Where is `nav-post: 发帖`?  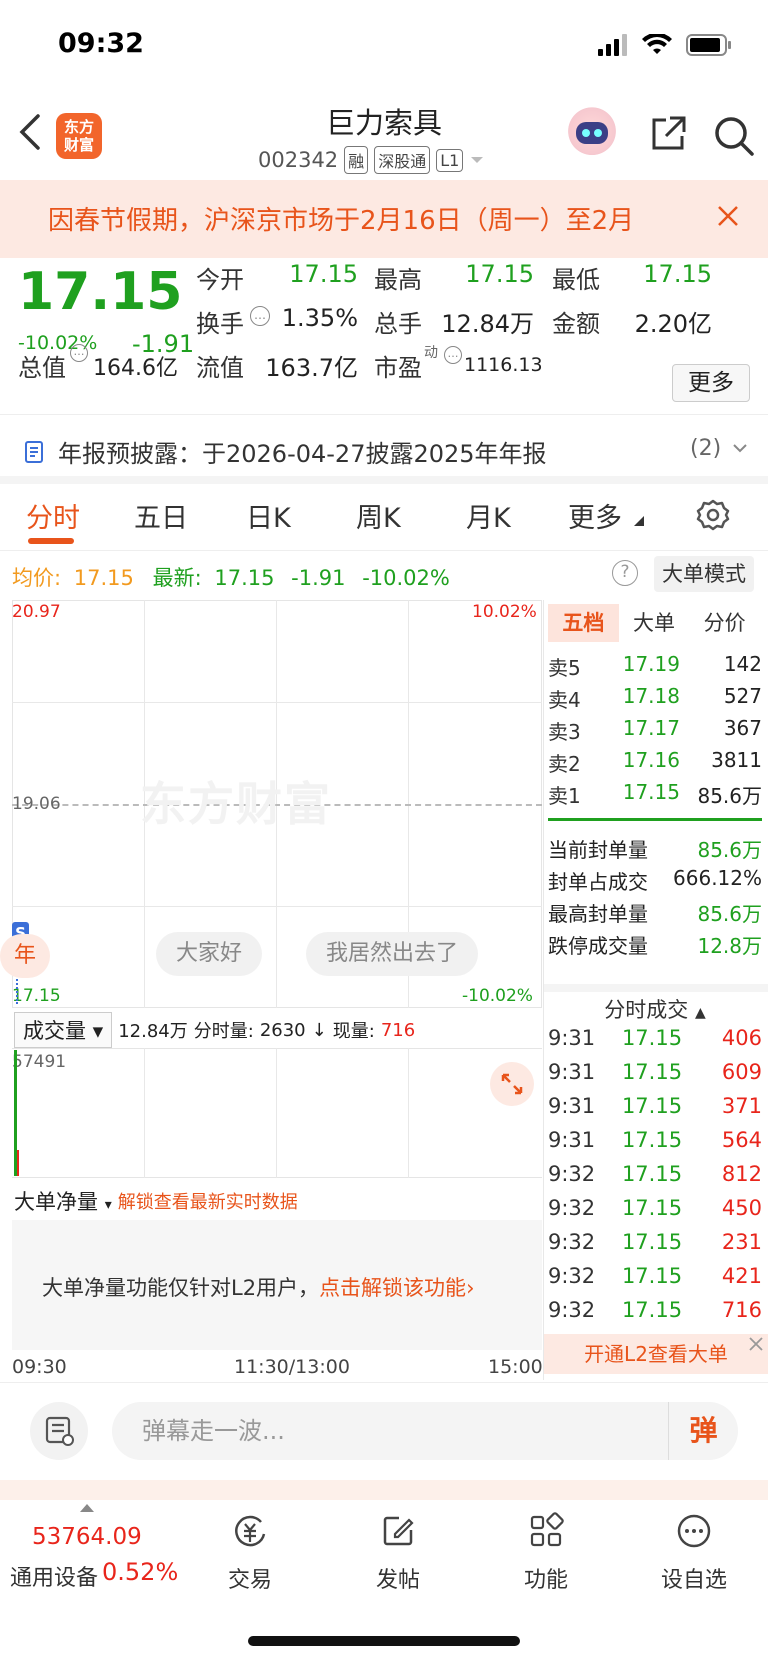
nav-post: 发帖 is located at coordinates (398, 1553).